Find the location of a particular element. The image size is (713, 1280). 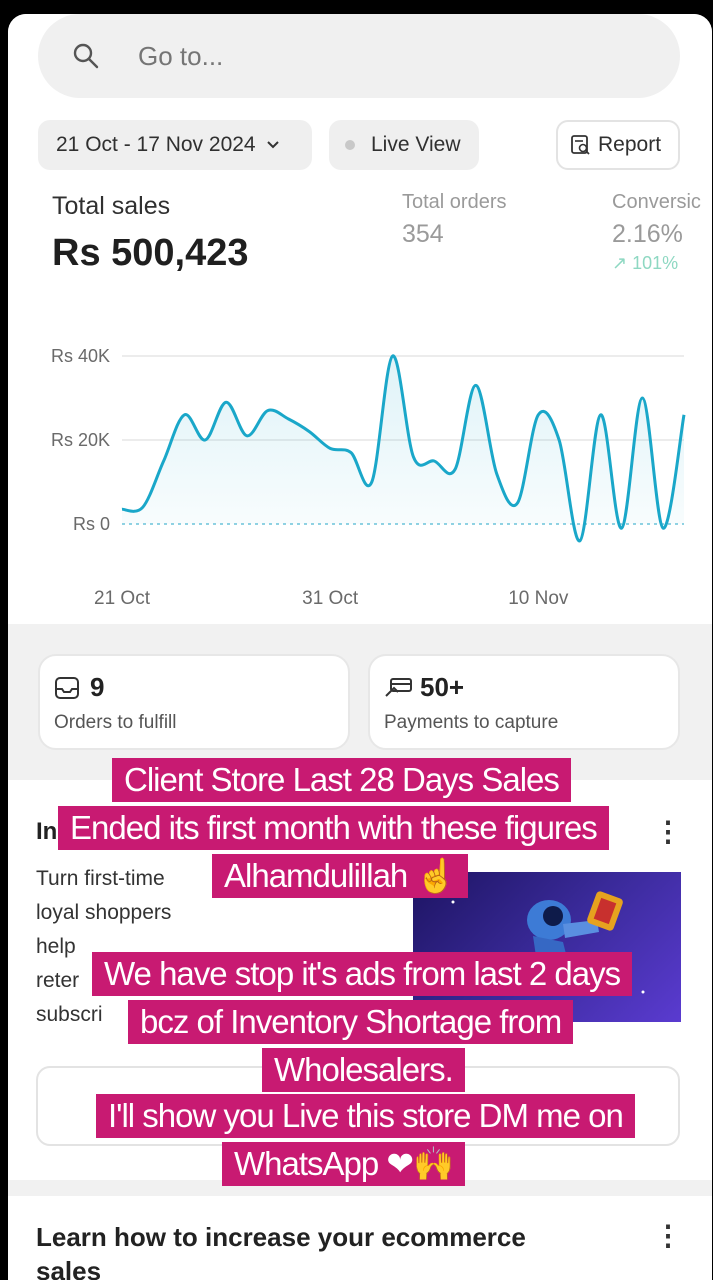

report-icon is located at coordinates (580, 145).